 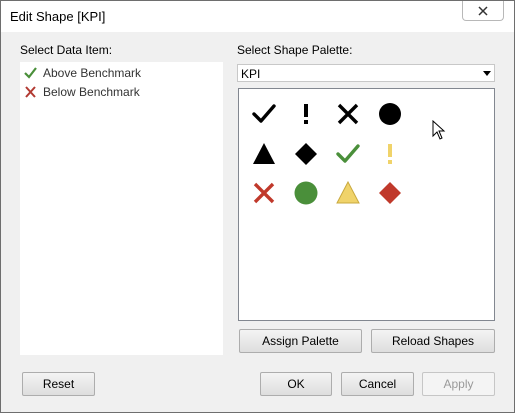 I want to click on list-item-below-benchmark: Below Benchmark, so click(x=82, y=92).